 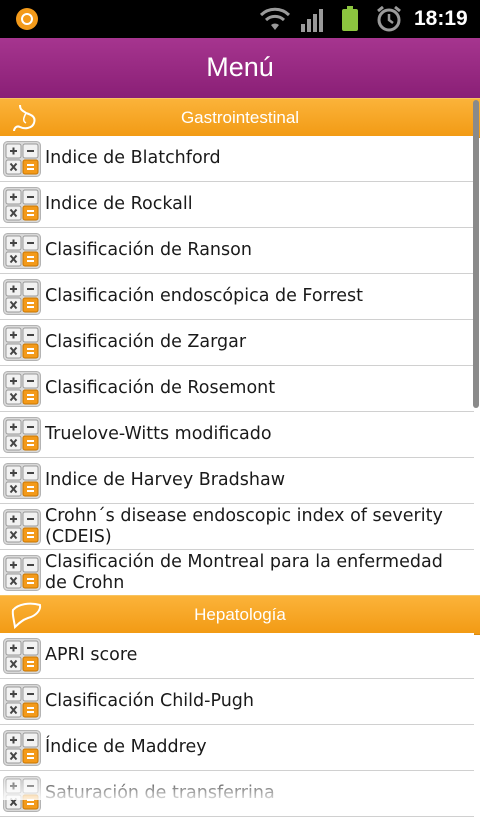 What do you see at coordinates (237, 748) in the screenshot?
I see `list-item-indice-de-maddrey: Índice de Maddrey` at bounding box center [237, 748].